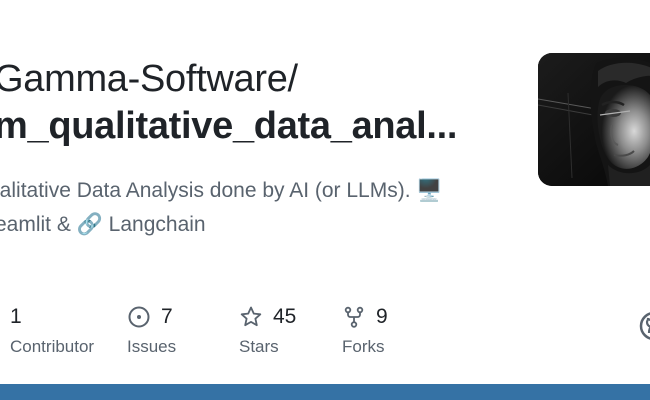  Describe the element at coordinates (103, 224) in the screenshot. I see `repo-description-line-2: reamlit & 🔗 Langchain` at that location.